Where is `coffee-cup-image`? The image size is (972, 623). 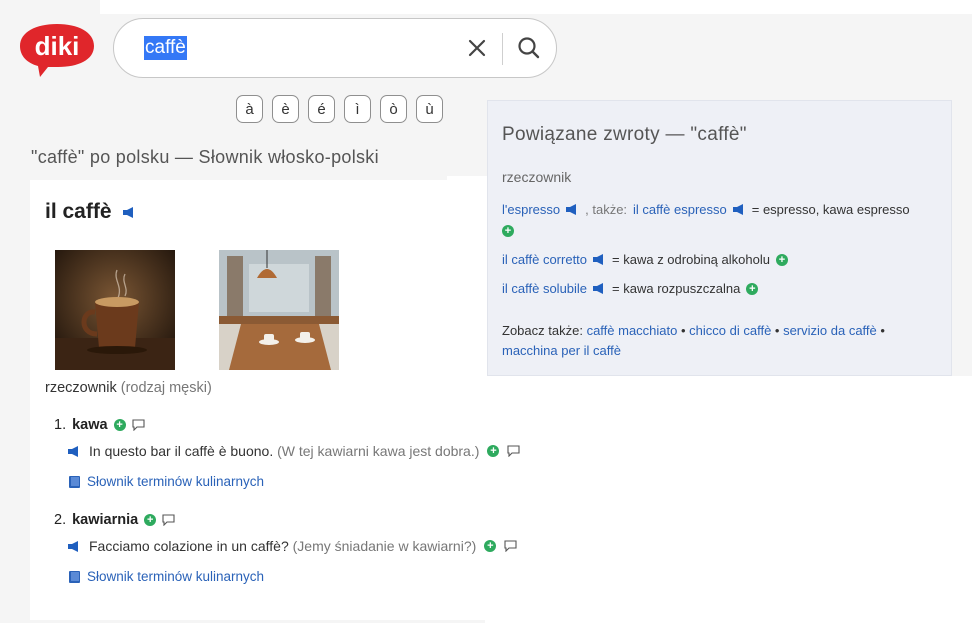
coffee-cup-image is located at coordinates (115, 310).